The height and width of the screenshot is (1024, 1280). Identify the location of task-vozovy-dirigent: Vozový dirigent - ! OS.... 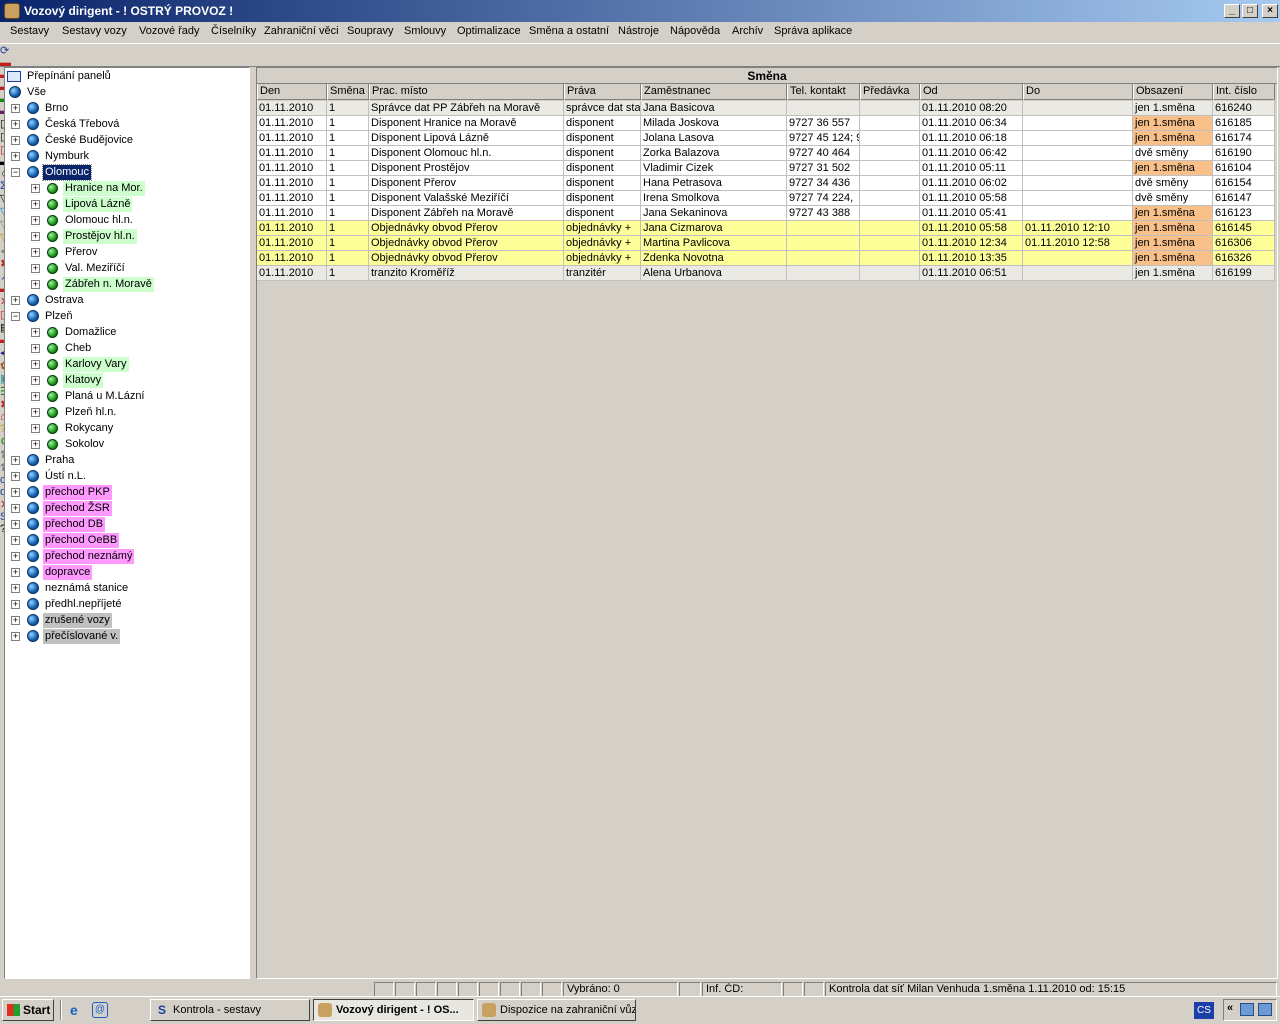
(393, 1010).